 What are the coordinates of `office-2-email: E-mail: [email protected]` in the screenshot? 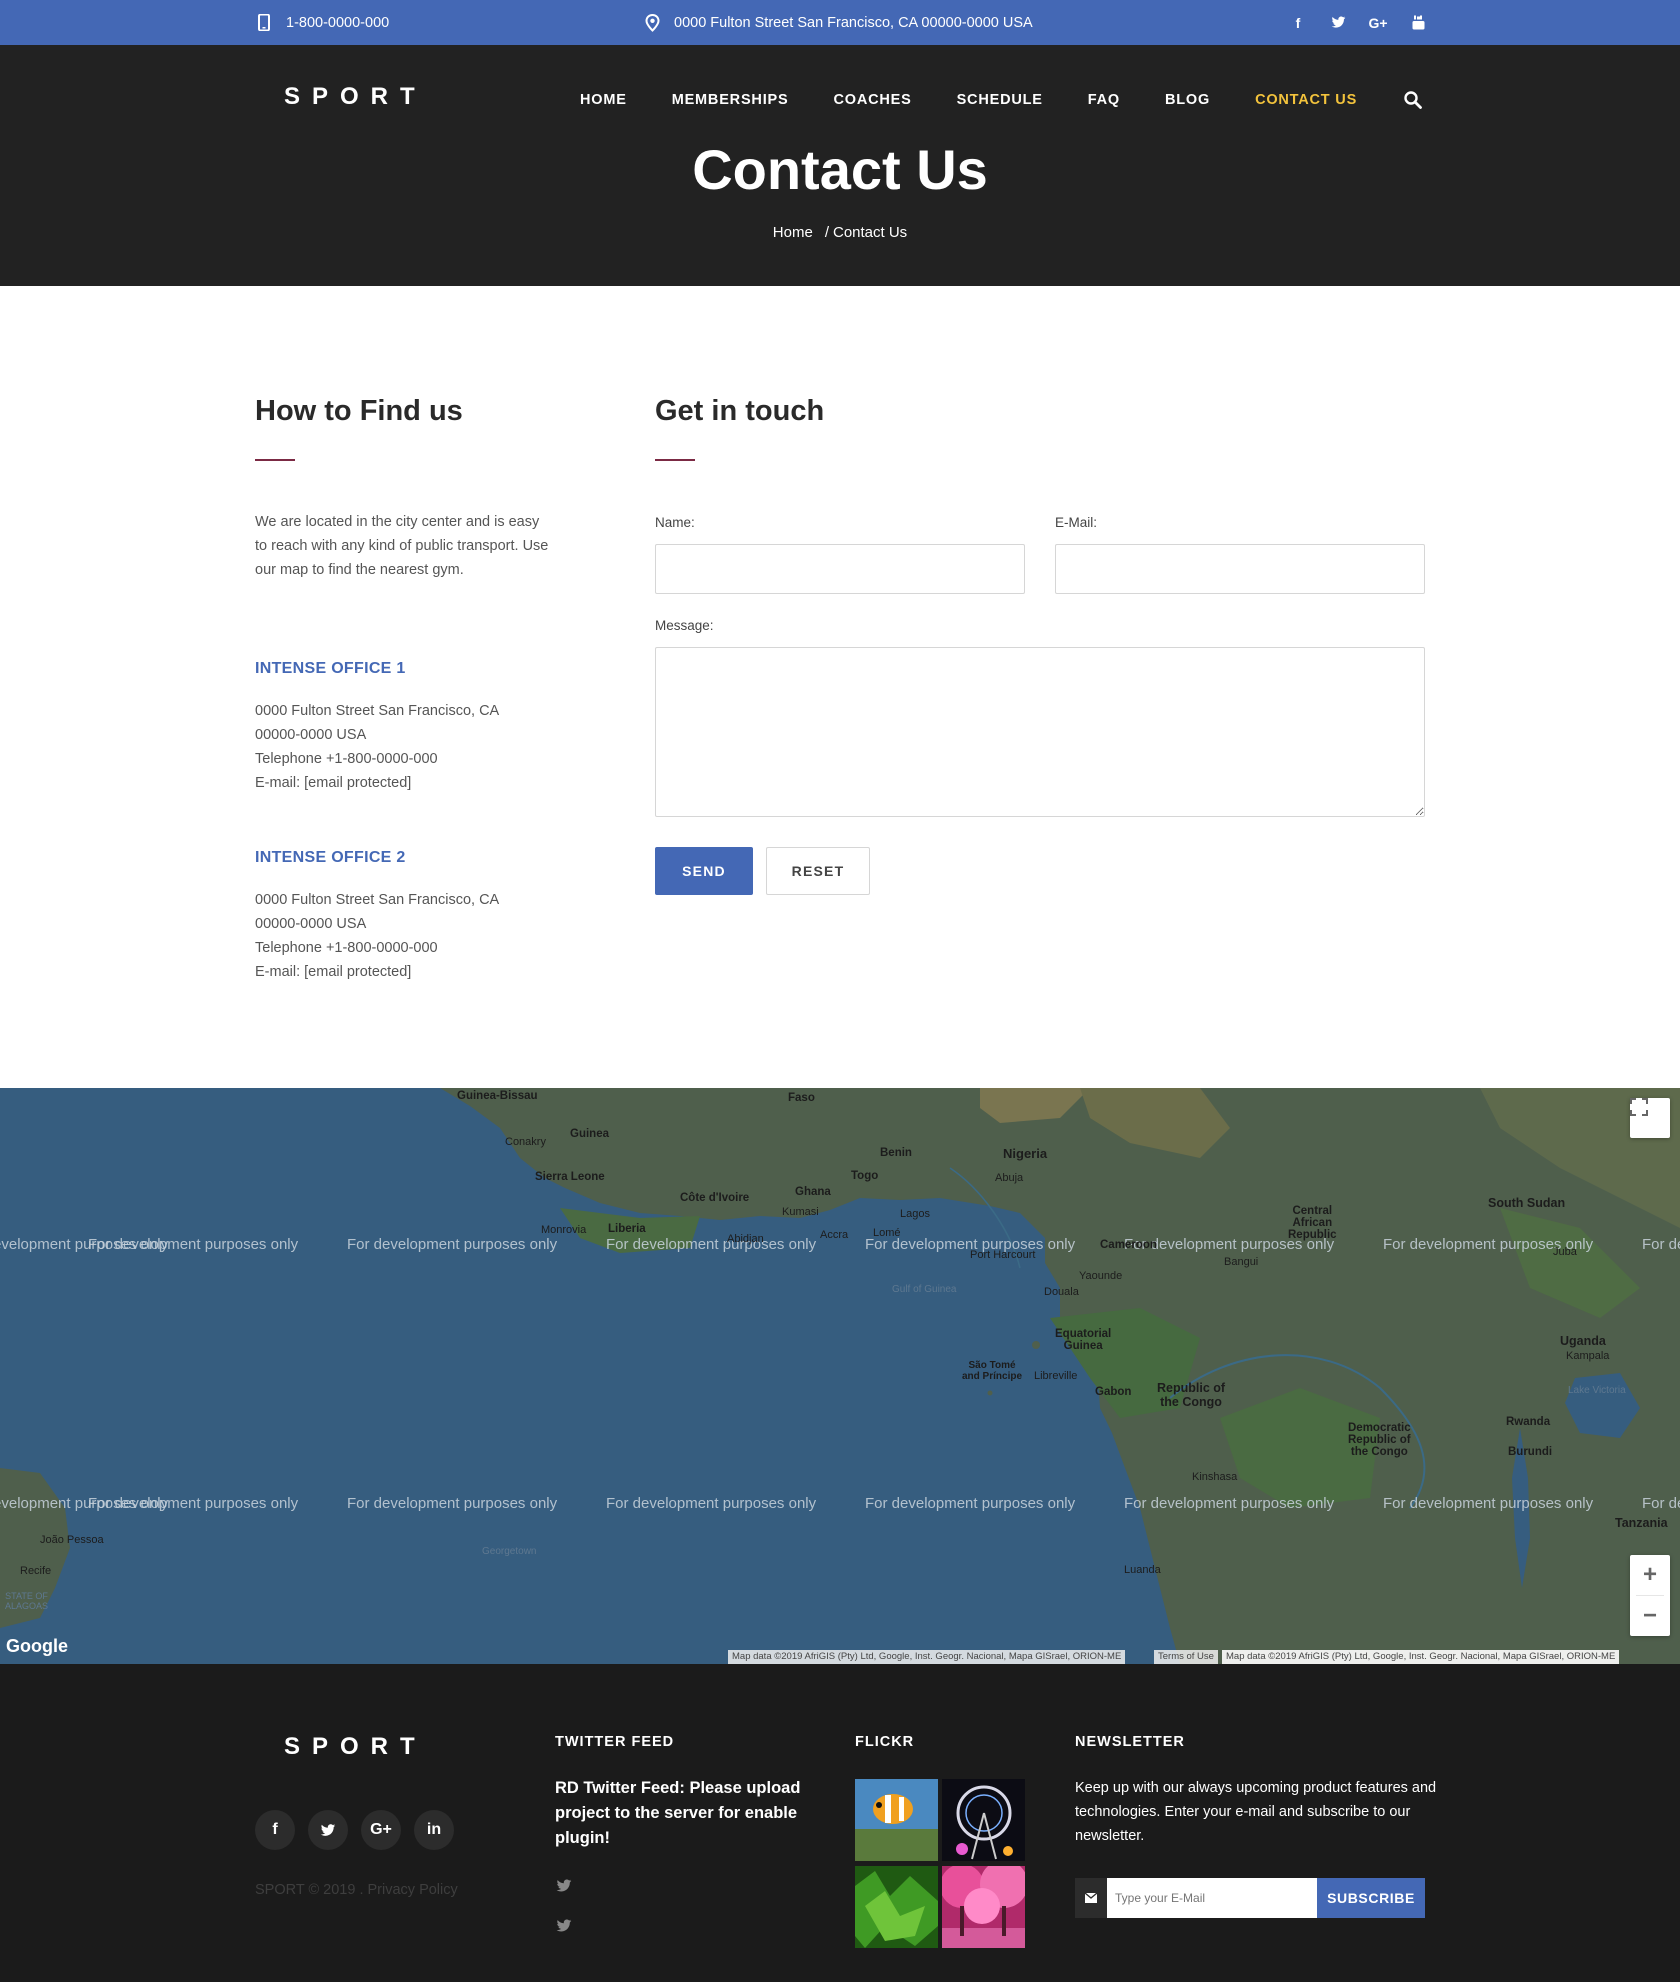 It's located at (415, 972).